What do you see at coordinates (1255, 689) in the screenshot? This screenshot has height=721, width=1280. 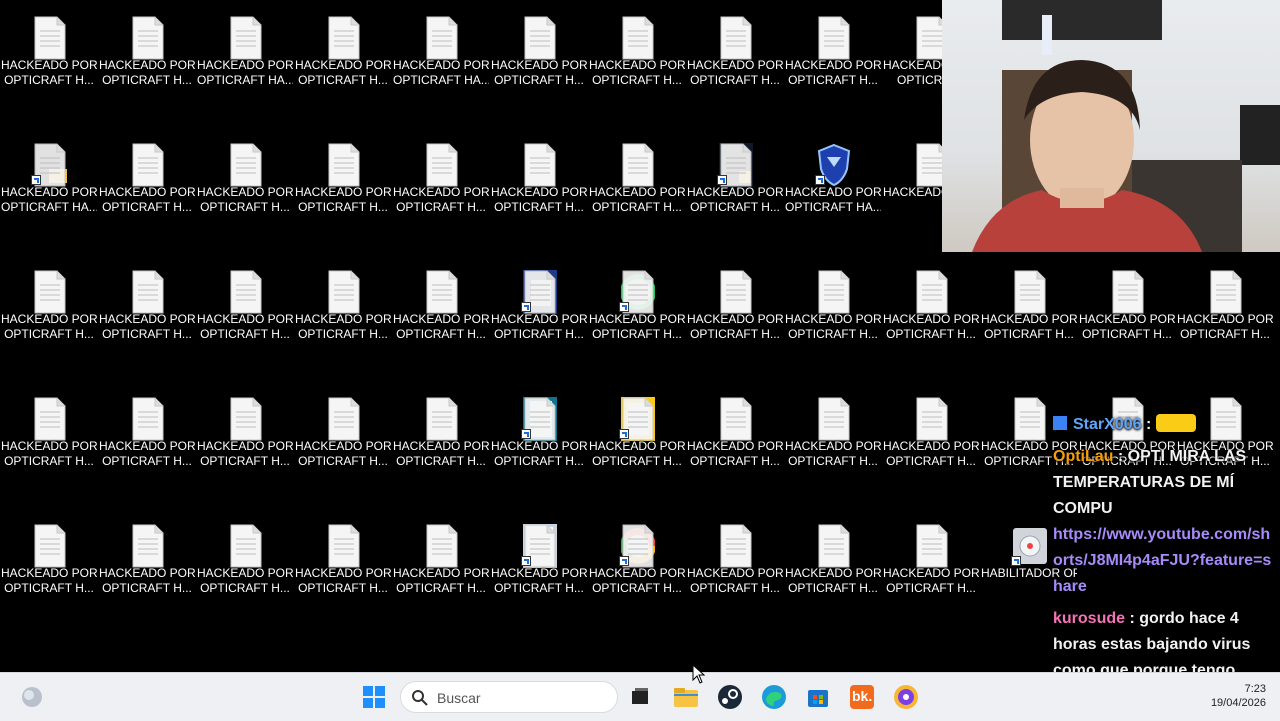 I see `clock-time: 7:23` at bounding box center [1255, 689].